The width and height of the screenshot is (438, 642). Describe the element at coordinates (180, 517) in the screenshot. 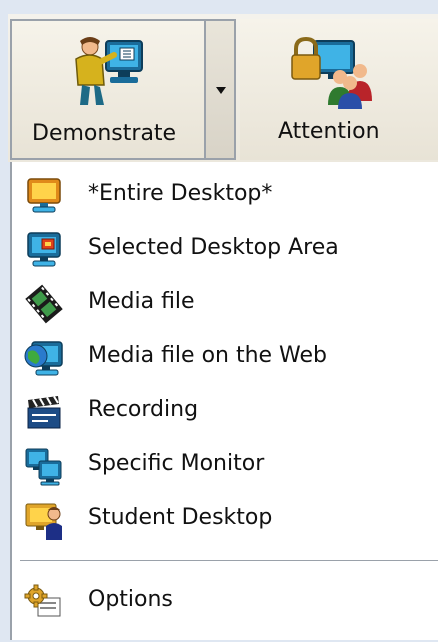

I see `menu-item-label: Student Desktop` at that location.